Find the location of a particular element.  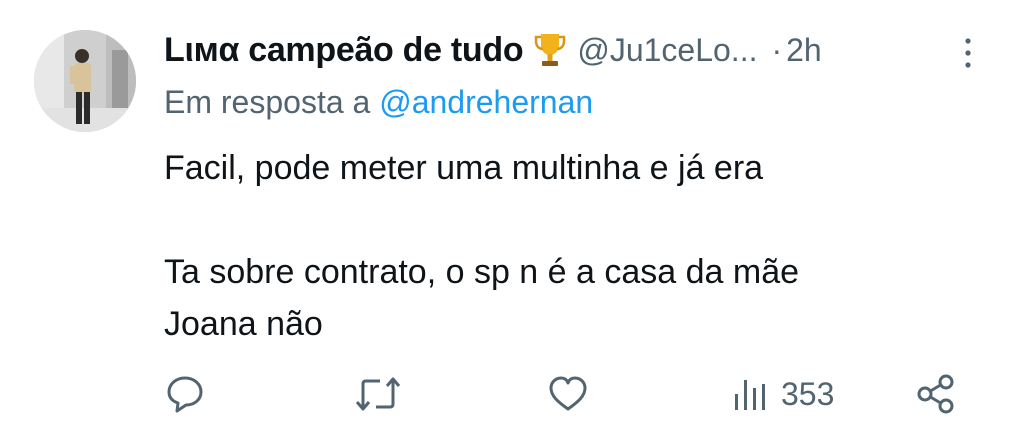

heart-icon is located at coordinates (568, 393).